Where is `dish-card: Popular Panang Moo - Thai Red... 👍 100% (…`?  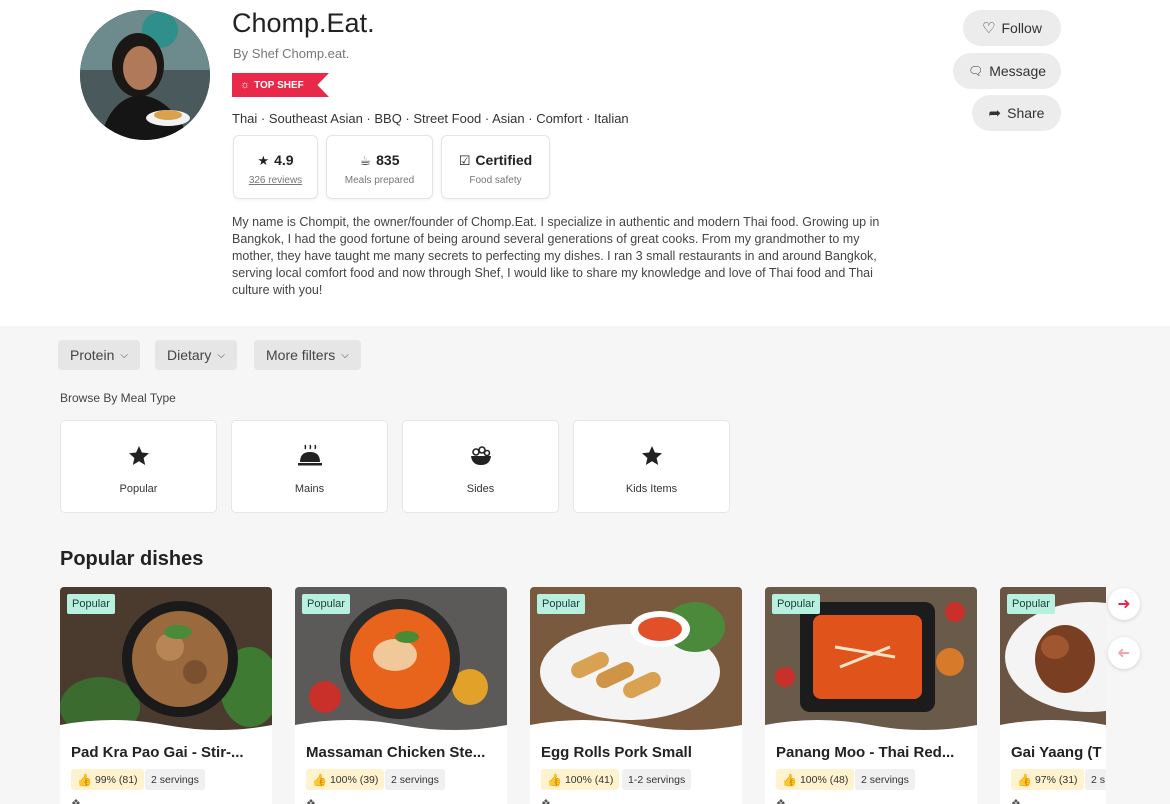 dish-card: Popular Panang Moo - Thai Red... 👍 100% (… is located at coordinates (871, 695).